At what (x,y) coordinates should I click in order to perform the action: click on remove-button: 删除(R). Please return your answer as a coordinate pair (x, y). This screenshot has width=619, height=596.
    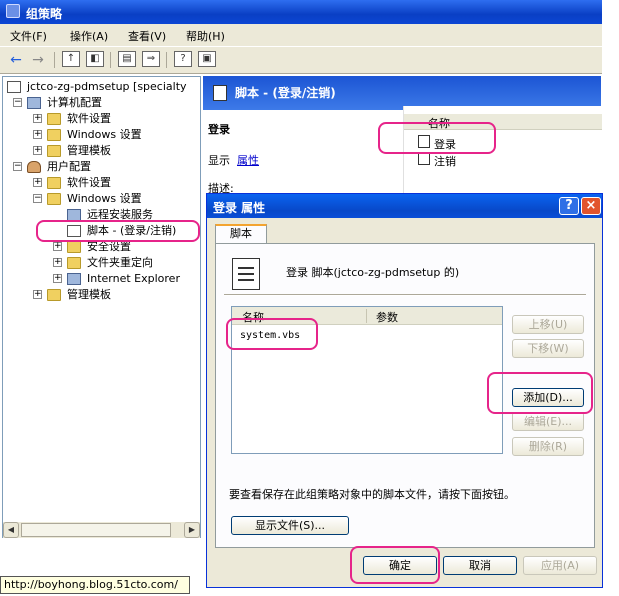
    Looking at the image, I should click on (548, 446).